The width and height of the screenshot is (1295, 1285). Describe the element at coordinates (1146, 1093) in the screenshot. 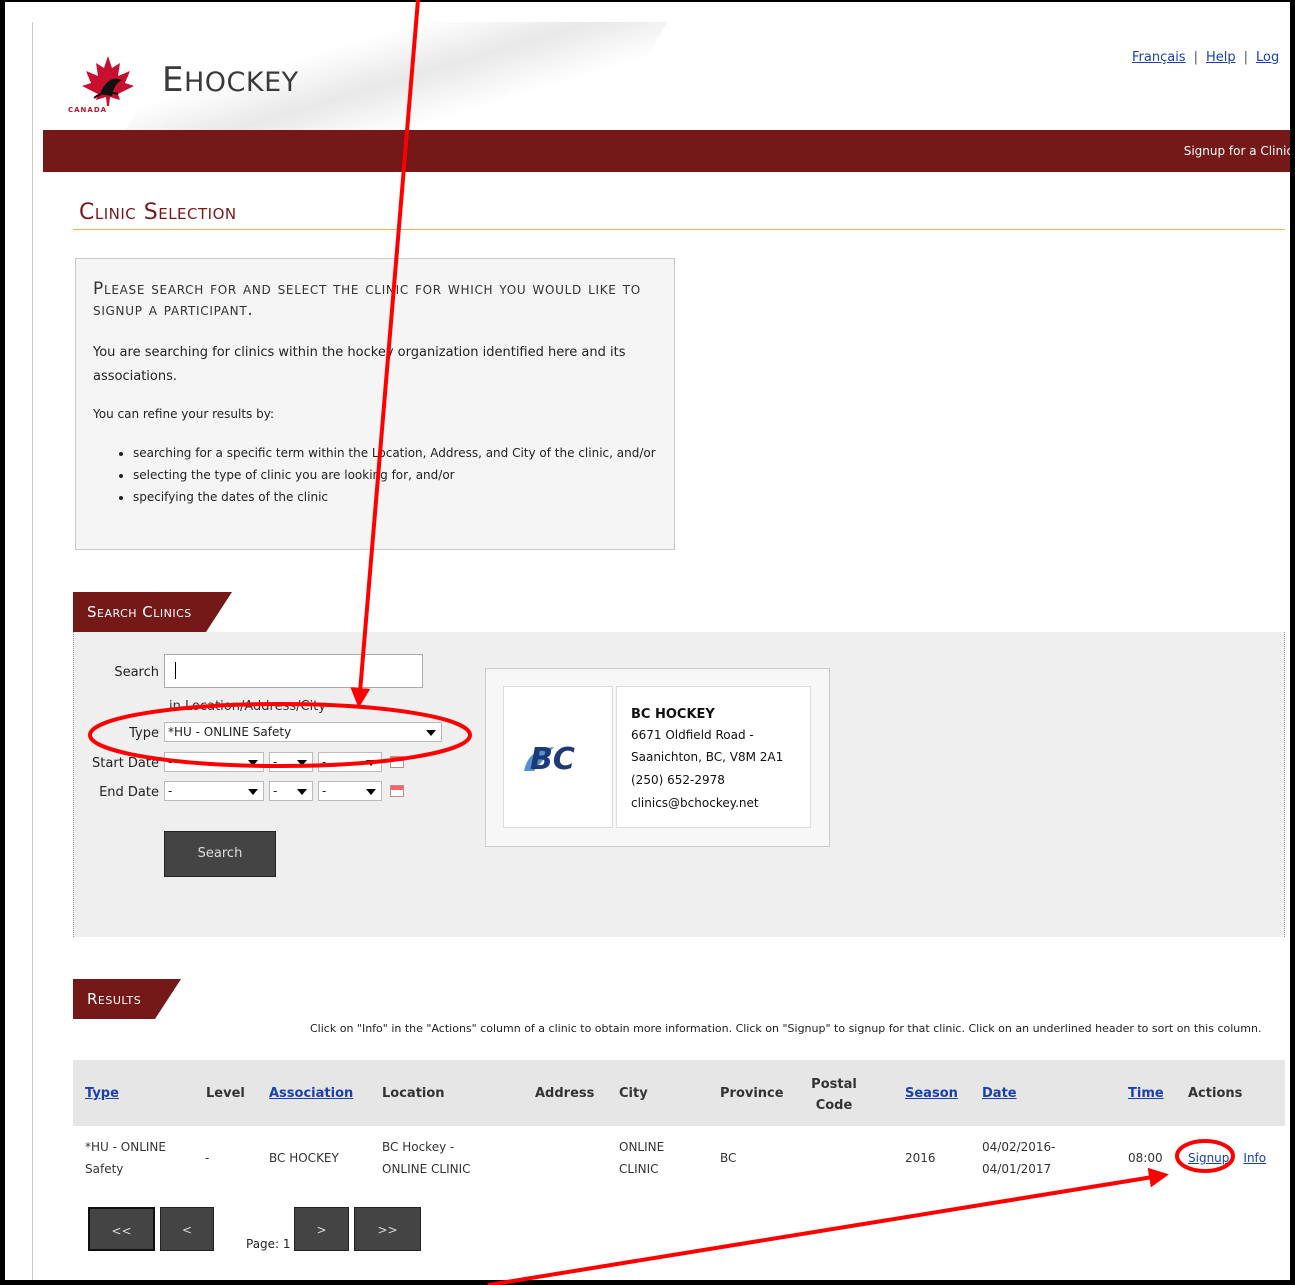

I see `column-header-time: Time` at that location.